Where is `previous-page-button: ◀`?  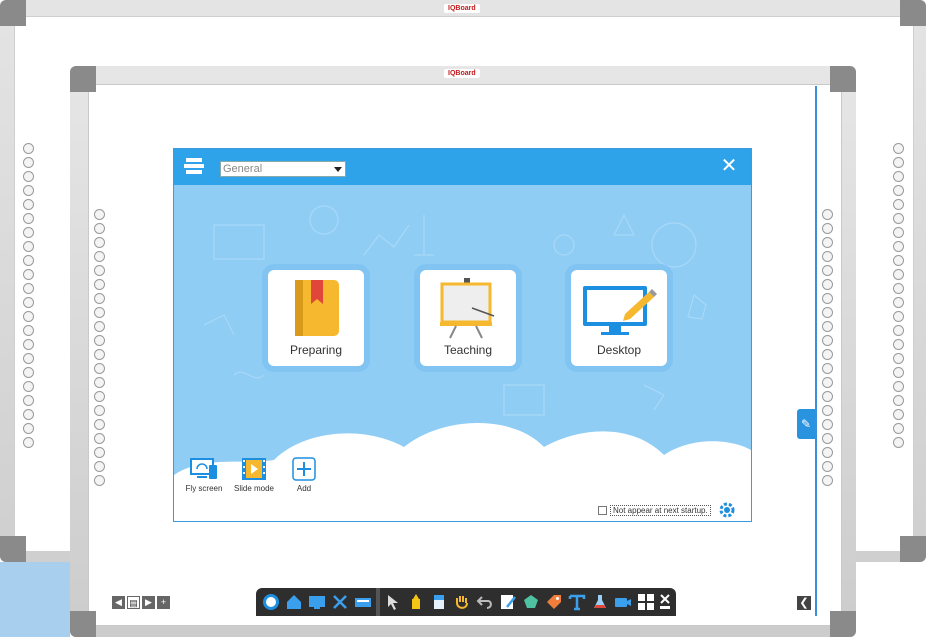 previous-page-button: ◀ is located at coordinates (118, 602).